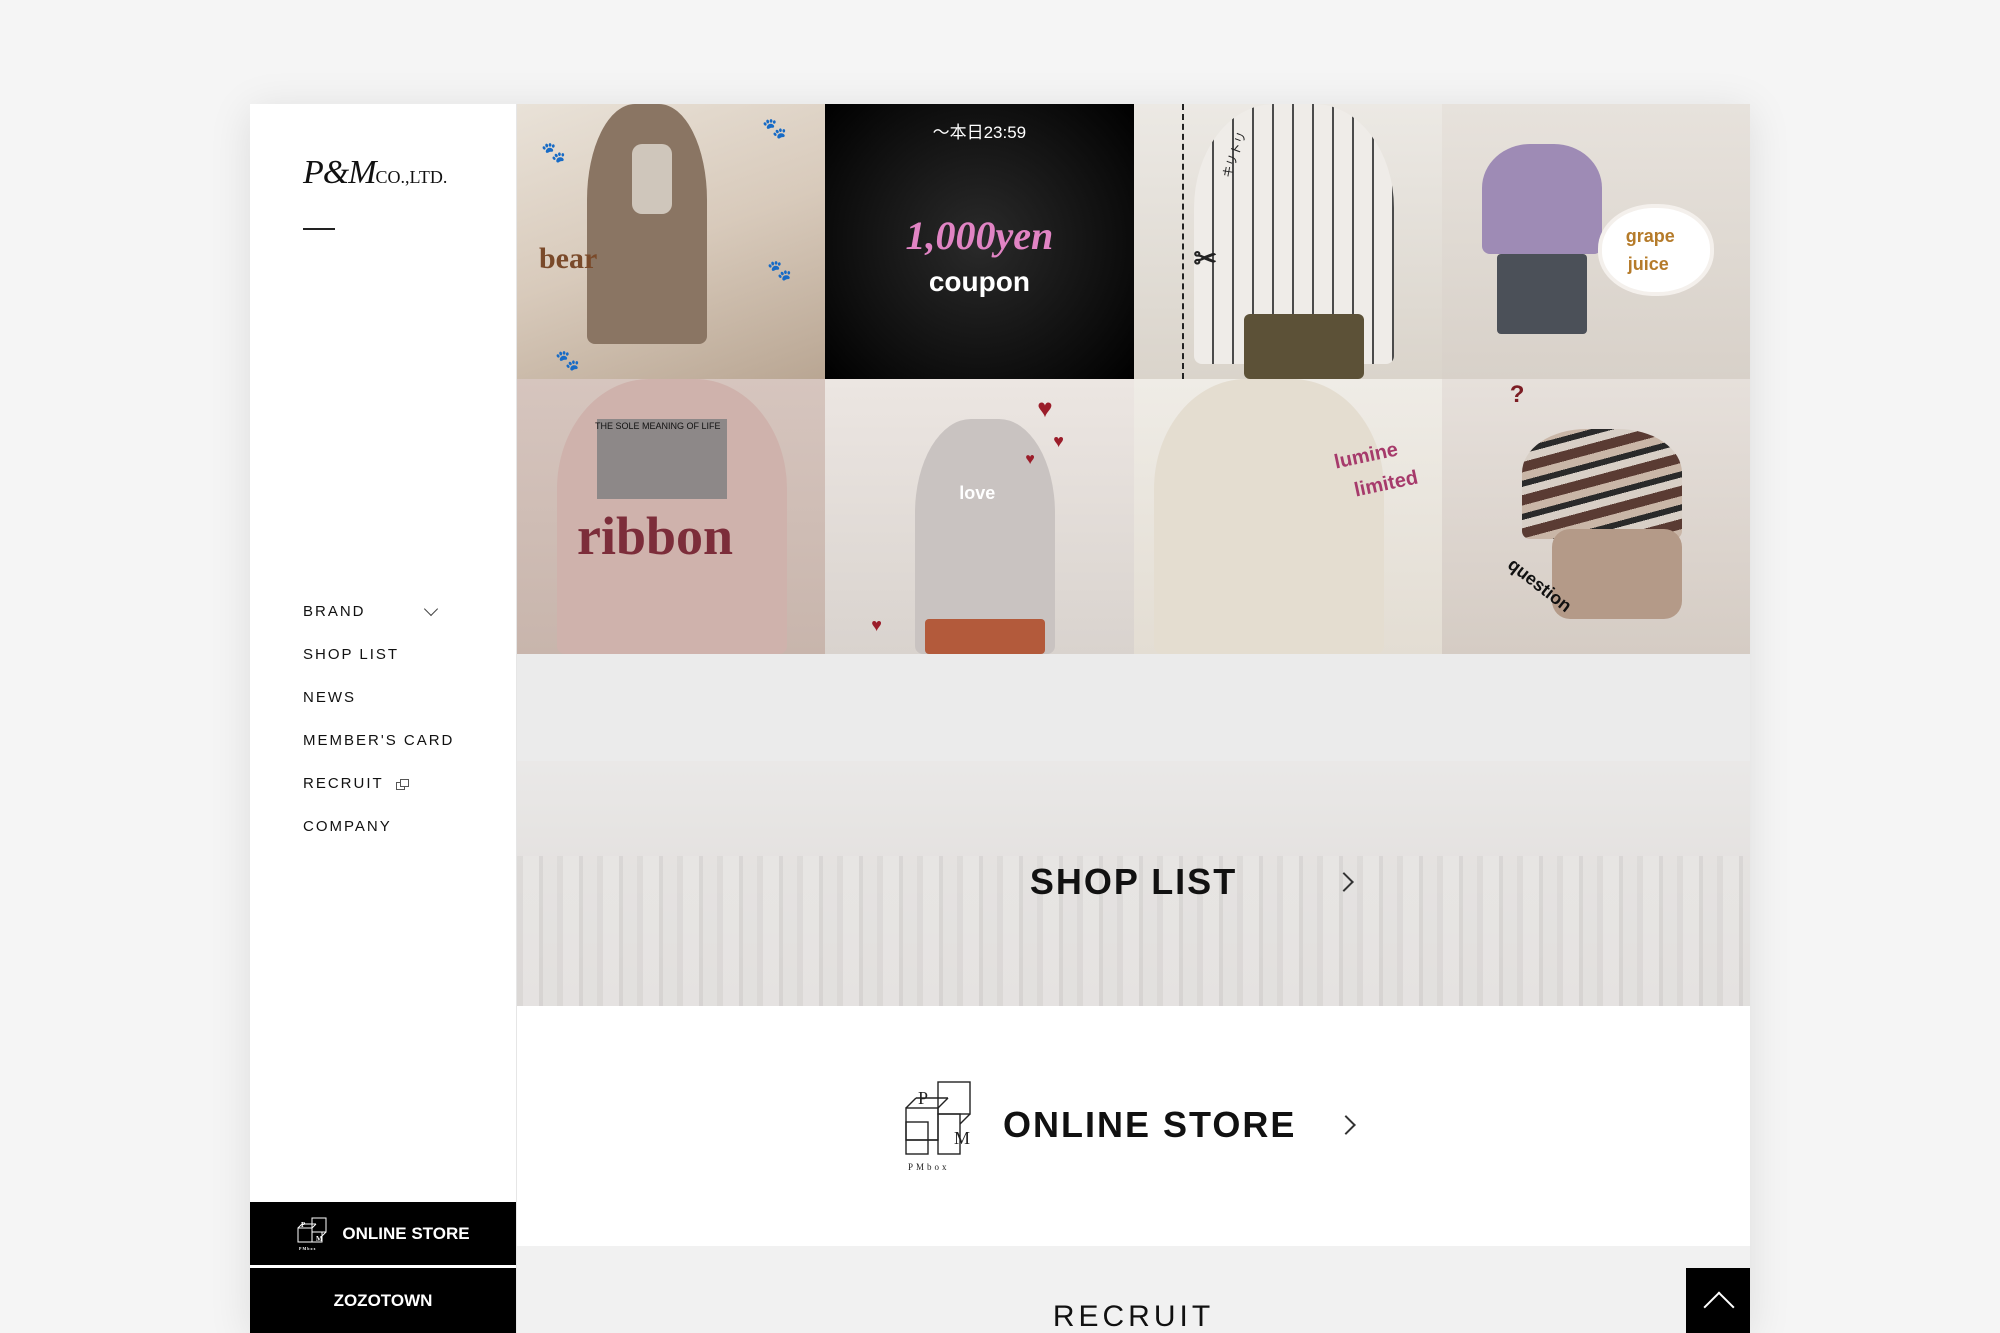 The image size is (2000, 1333). Describe the element at coordinates (402, 784) in the screenshot. I see `external-link-icon` at that location.